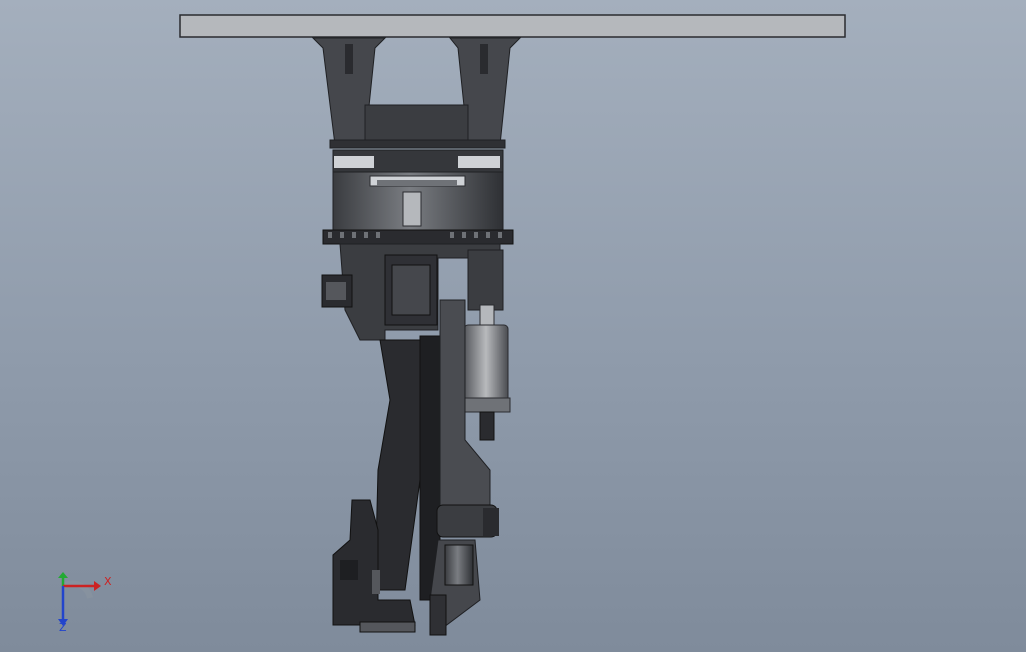 The height and width of the screenshot is (652, 1026). Describe the element at coordinates (85, 604) in the screenshot. I see `orientation-triad: X Z` at that location.